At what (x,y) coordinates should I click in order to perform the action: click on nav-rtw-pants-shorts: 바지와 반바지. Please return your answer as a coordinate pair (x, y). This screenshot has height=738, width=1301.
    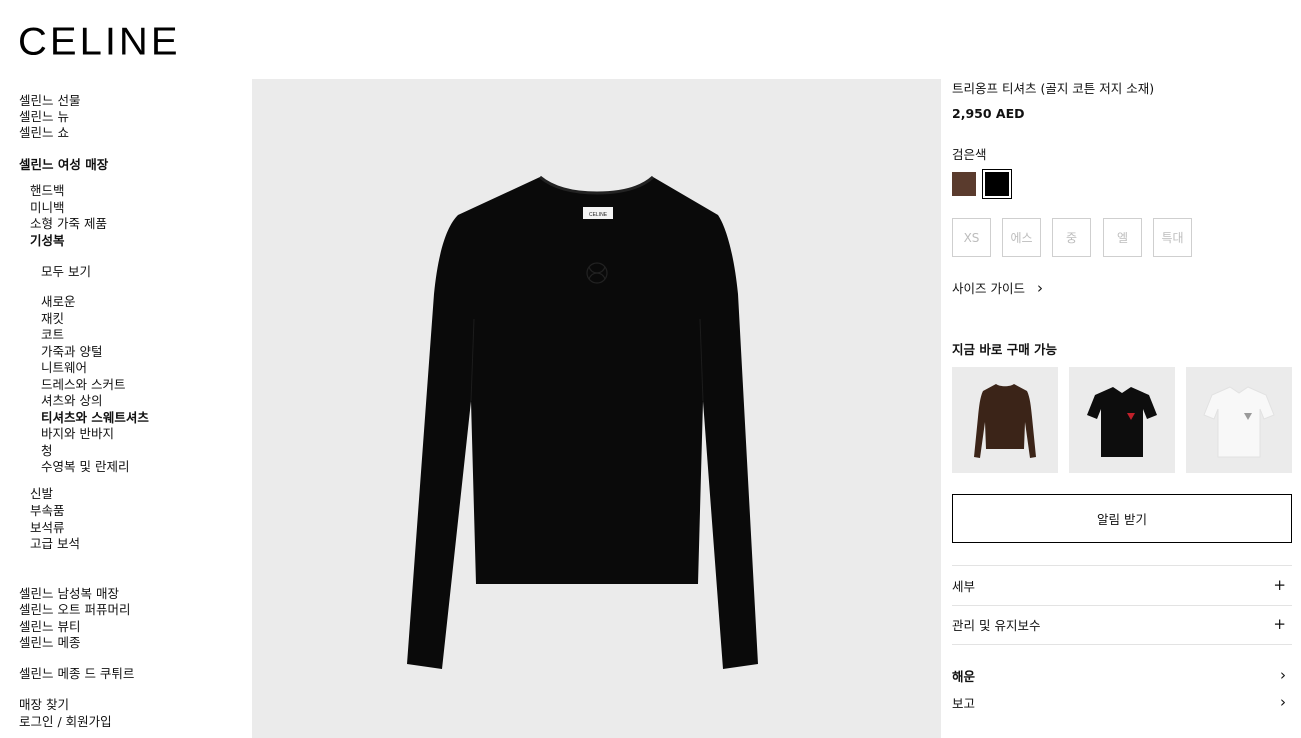
    Looking at the image, I should click on (77, 434).